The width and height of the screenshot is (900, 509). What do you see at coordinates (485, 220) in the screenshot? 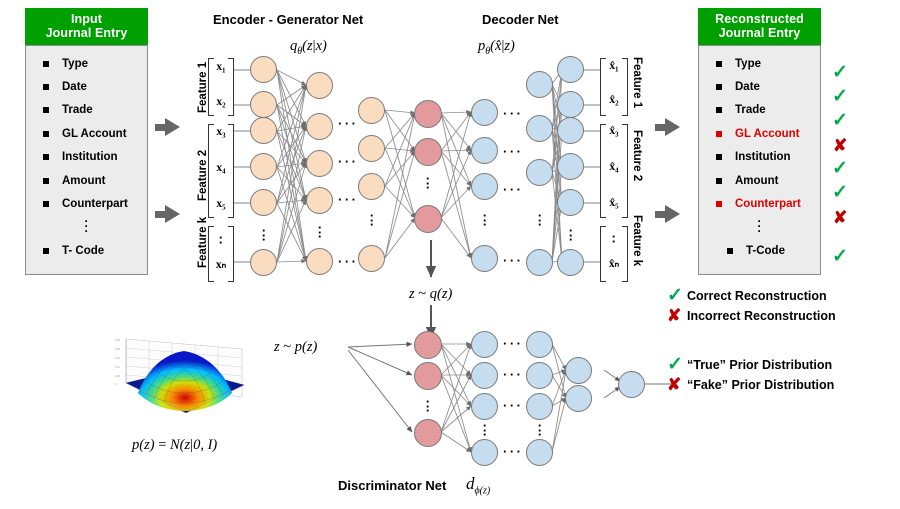
I see `decoder-l1-ellipsis: · · ·` at bounding box center [485, 220].